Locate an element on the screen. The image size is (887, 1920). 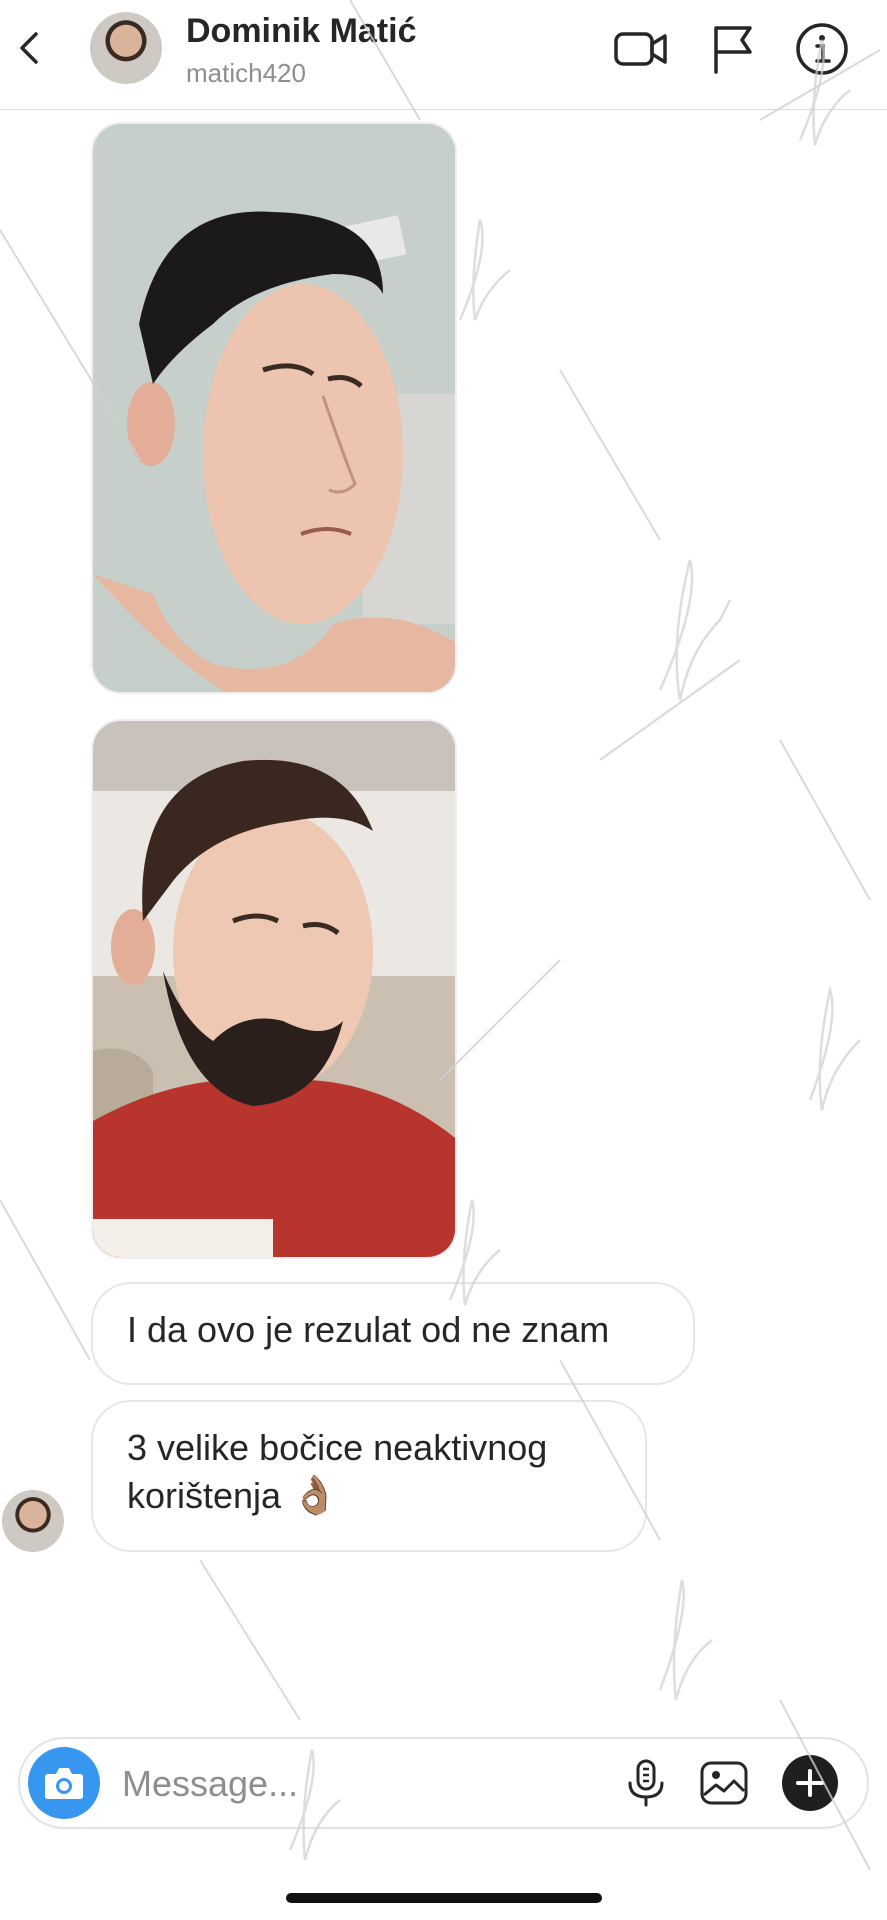
report-button is located at coordinates (733, 49).